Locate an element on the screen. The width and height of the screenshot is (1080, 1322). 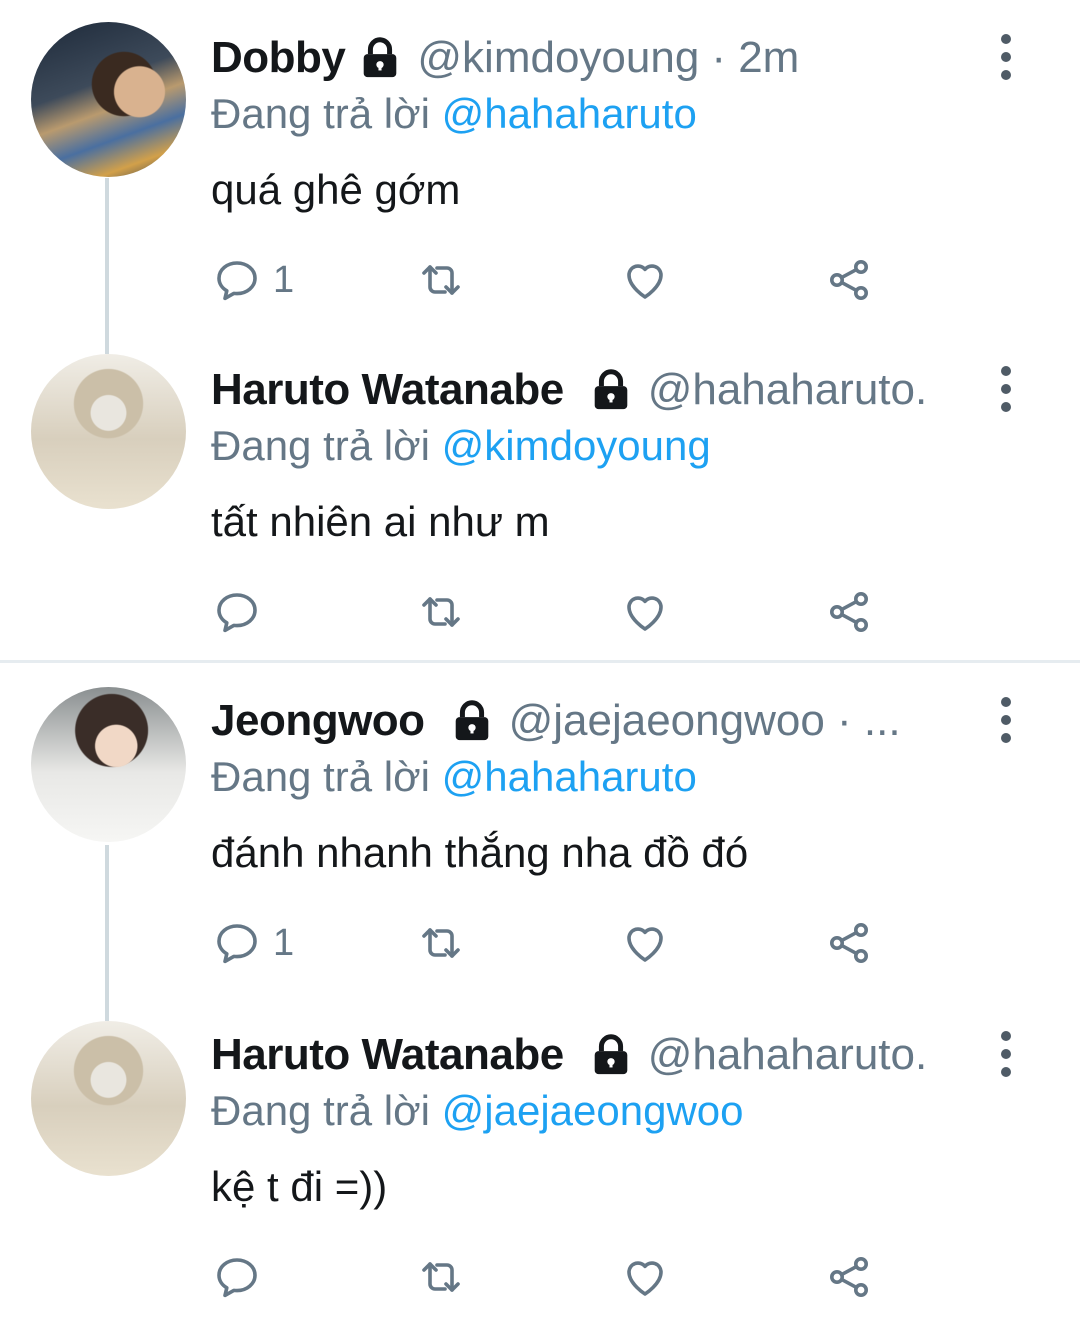
tweet-header: Dobby @kimdoyoung · 2m is located at coordinates (610, 58).